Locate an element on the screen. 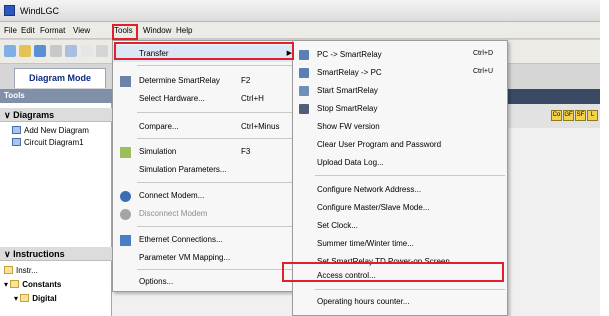 The height and width of the screenshot is (316, 609). stop-icon is located at coordinates (304, 109).